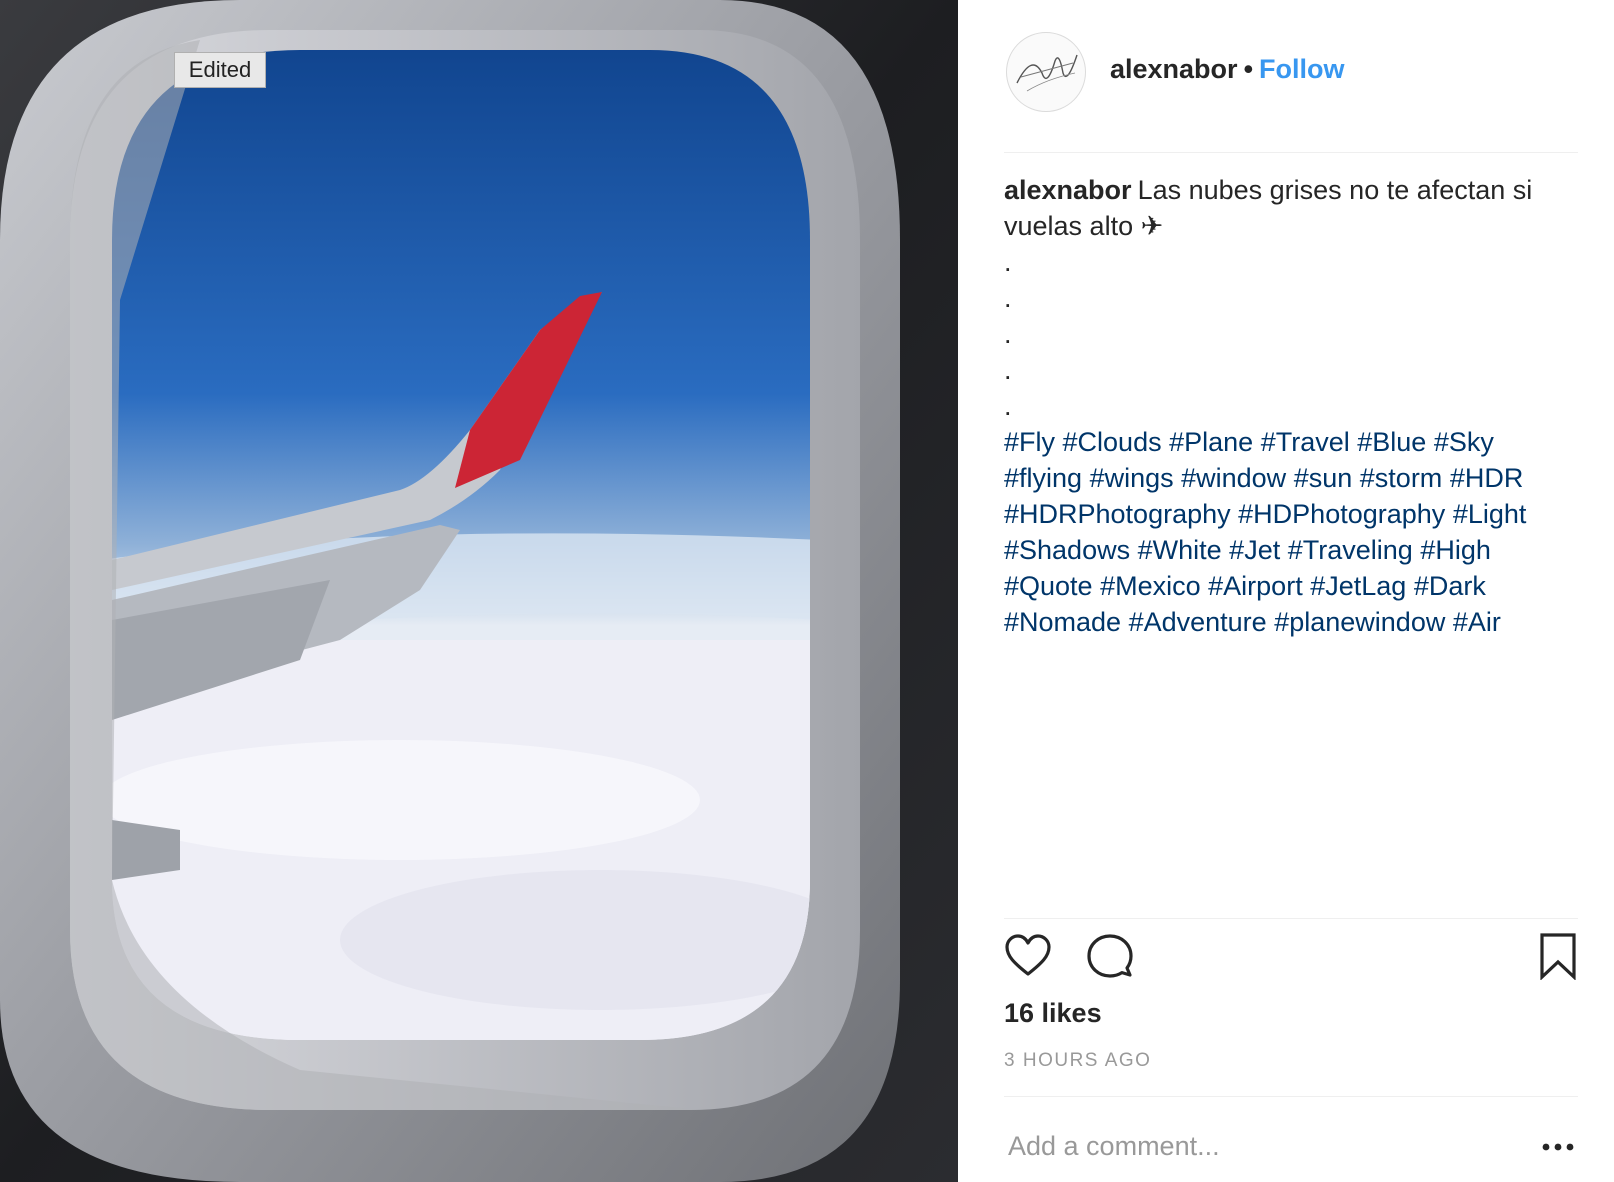  I want to click on hashtag-link: #HDR, so click(1487, 478).